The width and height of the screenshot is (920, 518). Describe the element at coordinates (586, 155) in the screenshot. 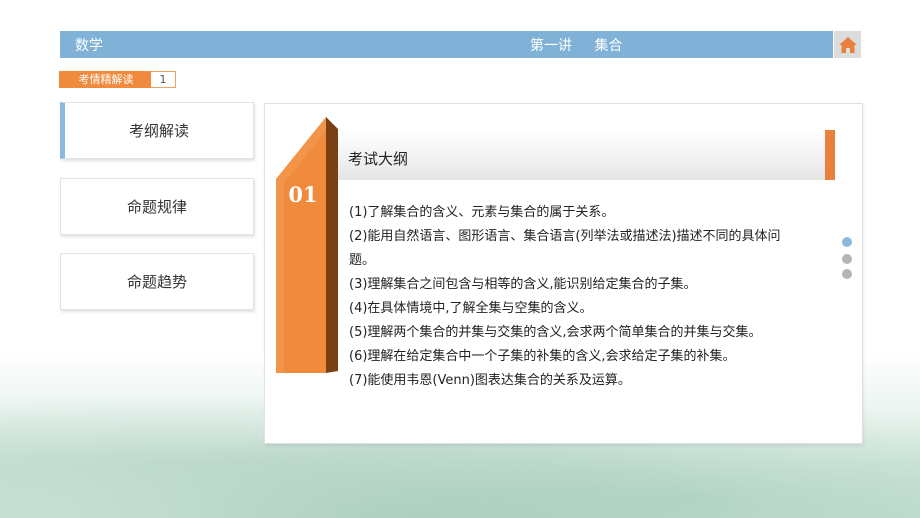

I see `title-bar: 考试大纲` at that location.